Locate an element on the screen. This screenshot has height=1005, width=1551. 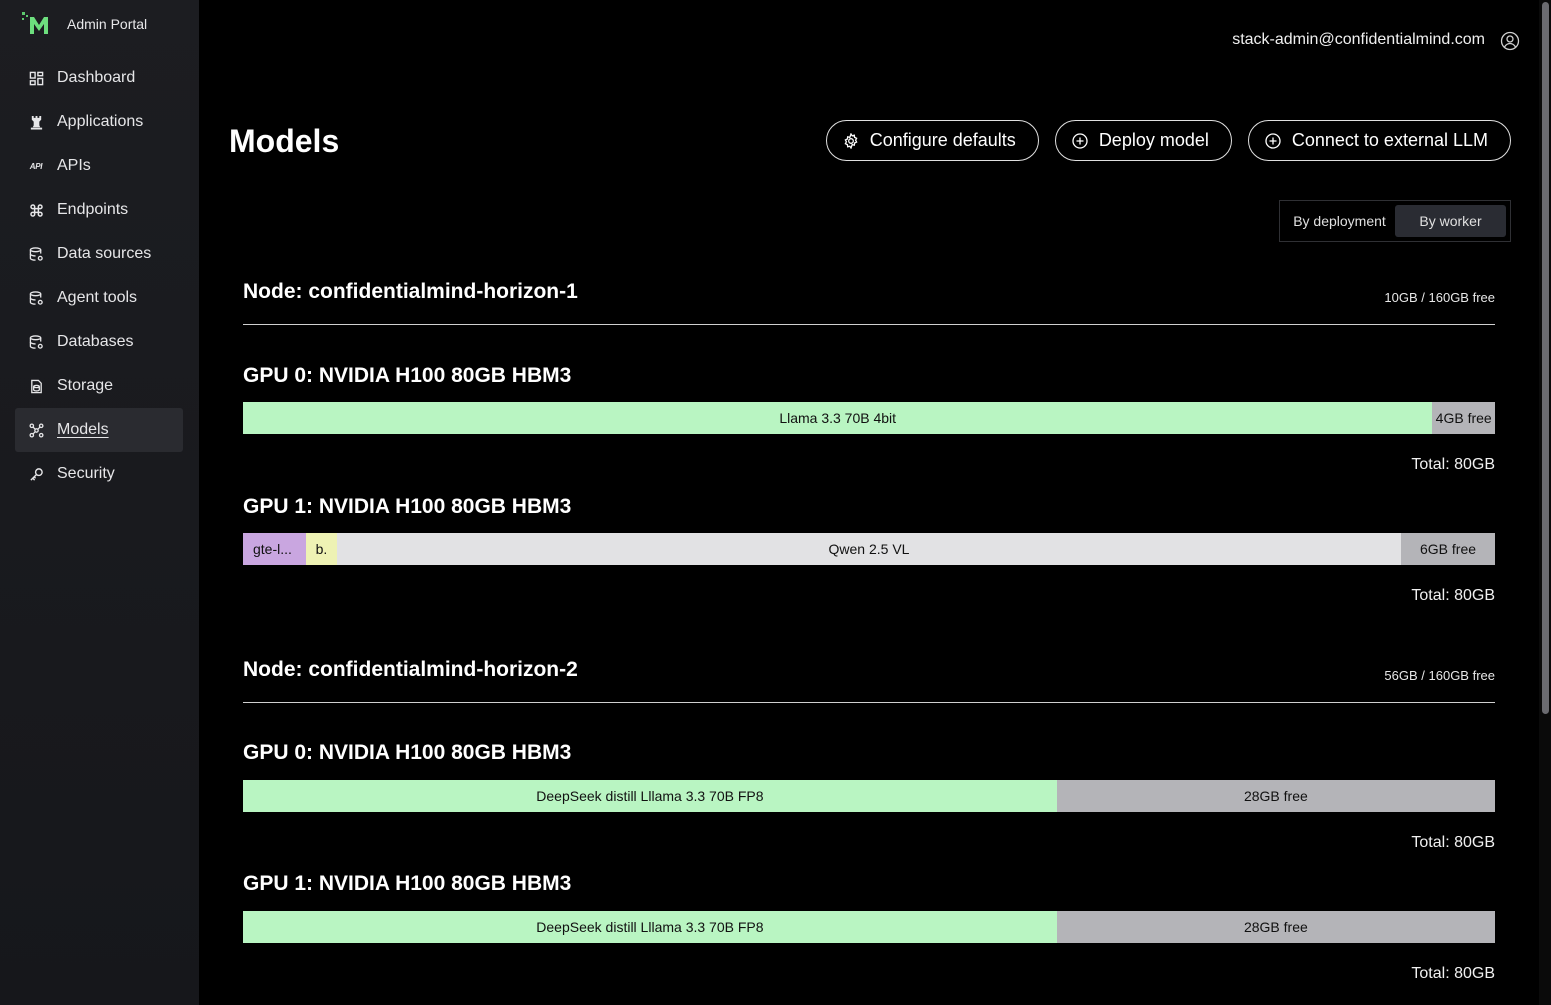
configure-defaults-label: Configure defaults is located at coordinates (942, 140).